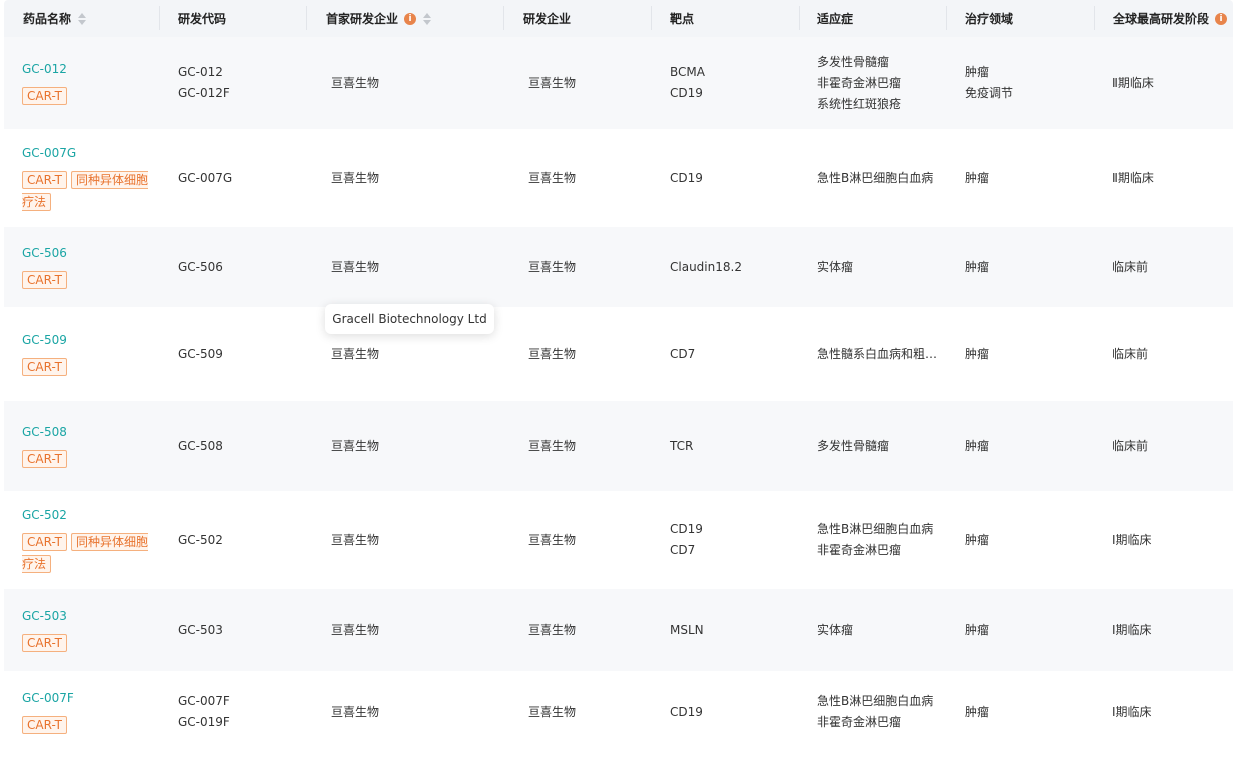  What do you see at coordinates (238, 83) in the screenshot?
I see `dev-code-cell: GC-012 GC-012F` at bounding box center [238, 83].